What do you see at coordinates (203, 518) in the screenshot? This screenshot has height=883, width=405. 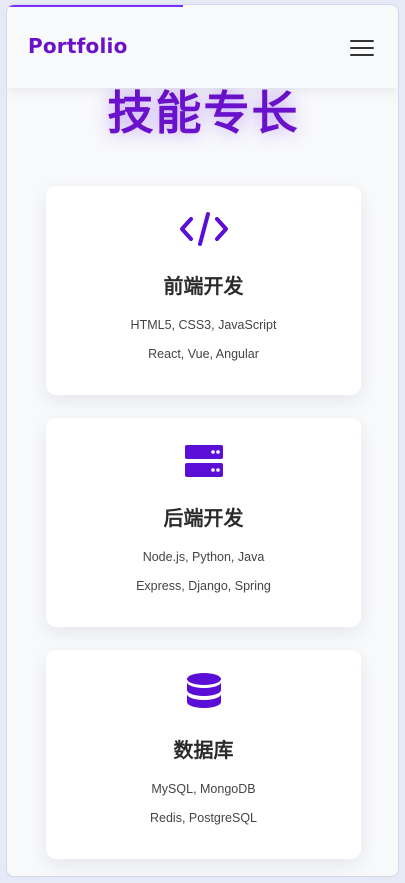 I see `skill-card-title: 后端开发` at bounding box center [203, 518].